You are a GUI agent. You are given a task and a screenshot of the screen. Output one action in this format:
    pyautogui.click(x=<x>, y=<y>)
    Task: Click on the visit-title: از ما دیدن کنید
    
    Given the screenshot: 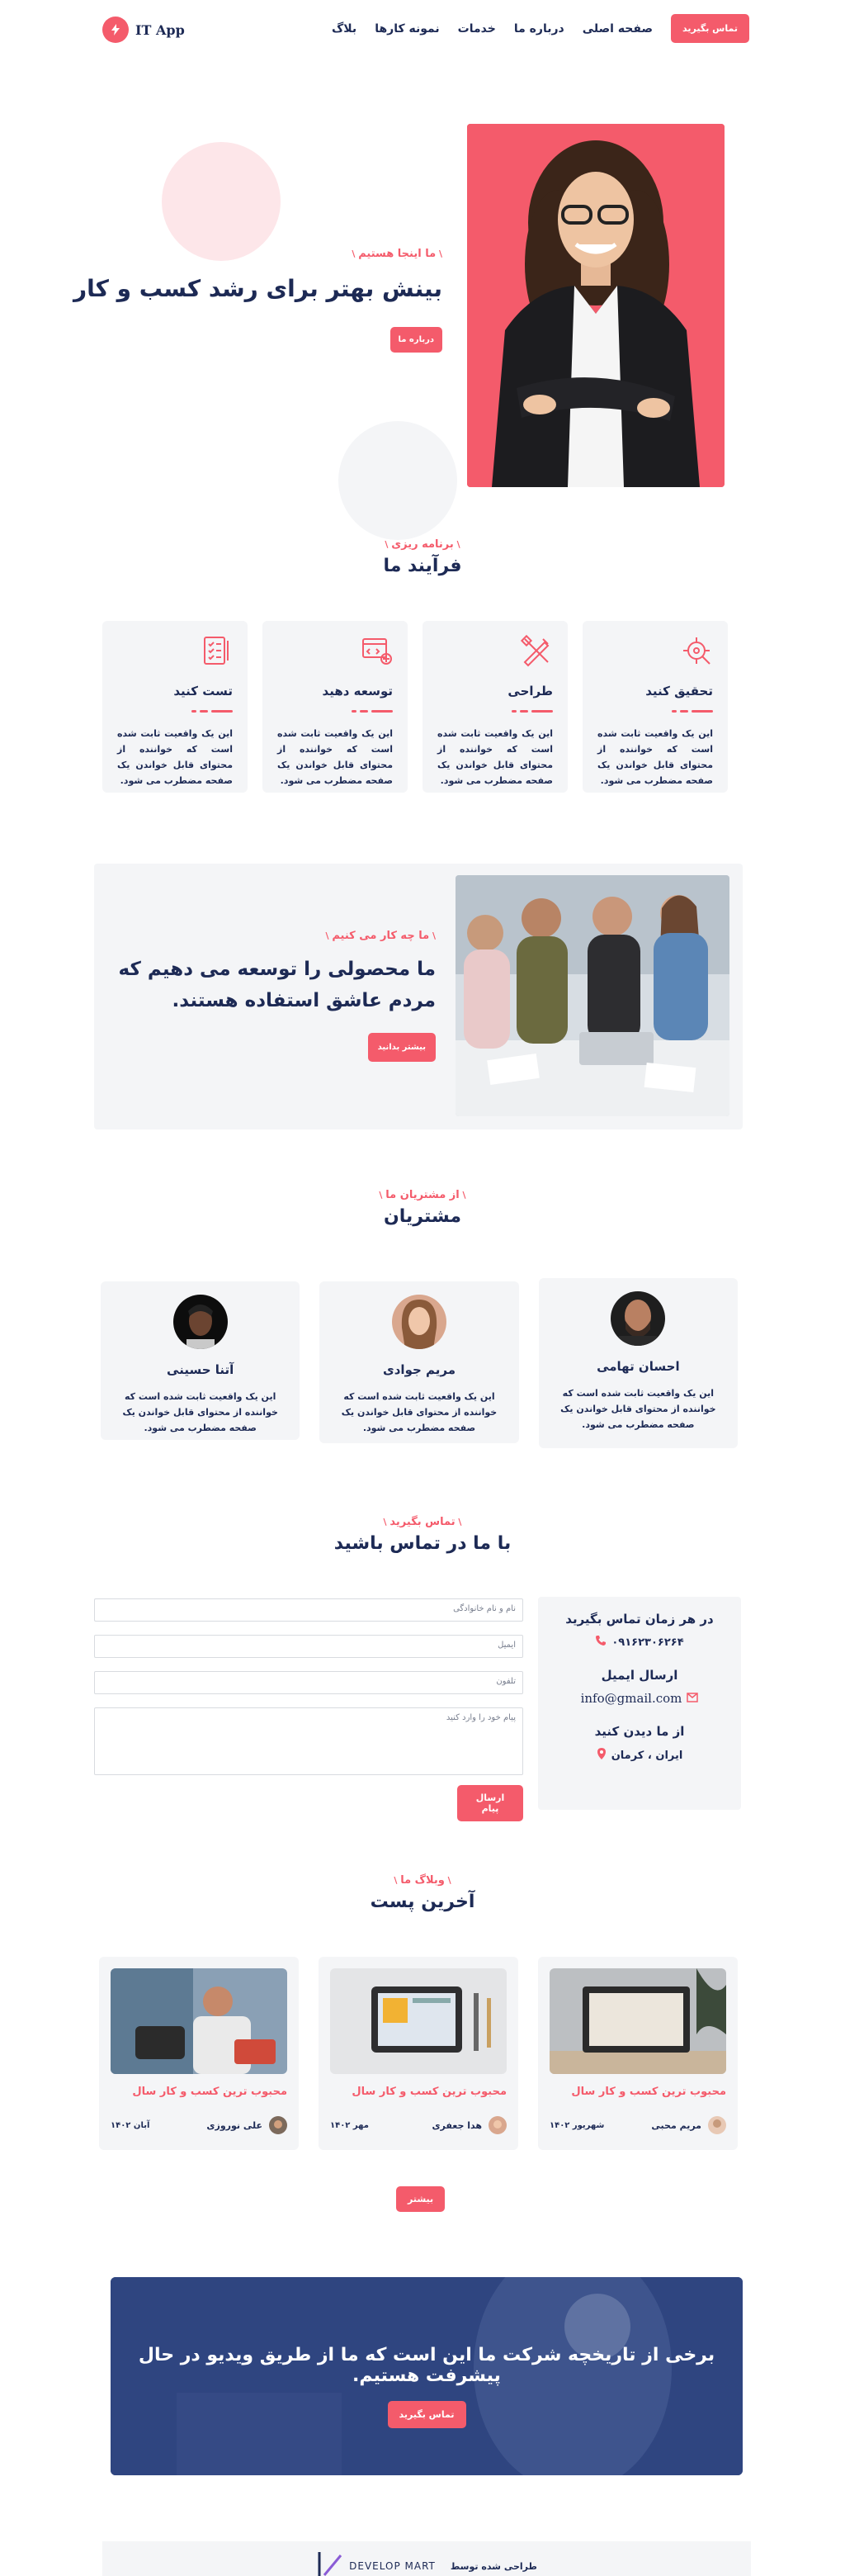 What is the action you would take?
    pyautogui.click(x=639, y=1731)
    